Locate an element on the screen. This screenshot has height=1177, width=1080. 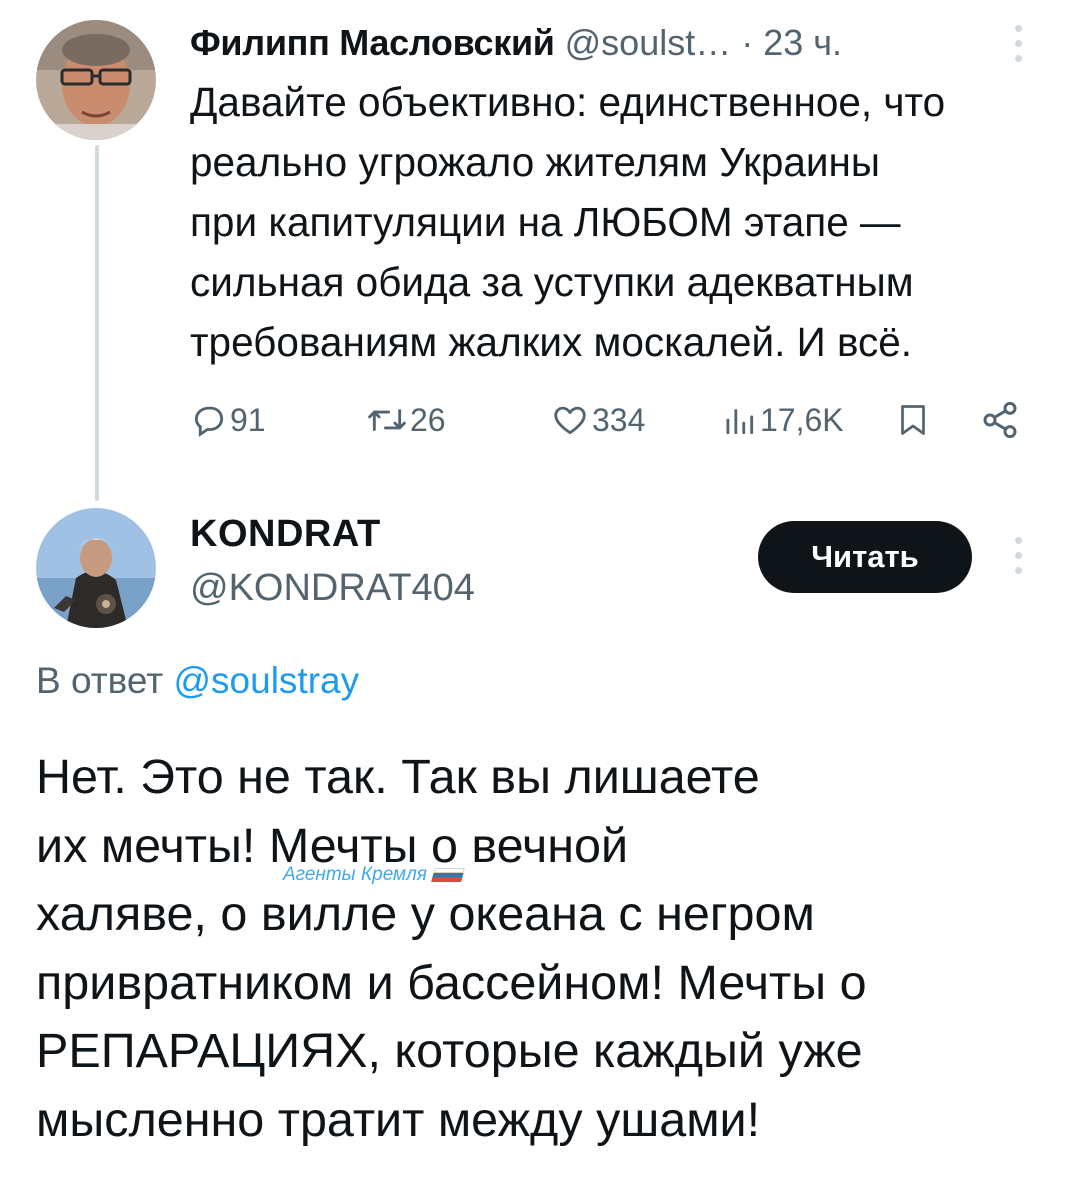
reply-context: В ответ @soulstray is located at coordinates (197, 681).